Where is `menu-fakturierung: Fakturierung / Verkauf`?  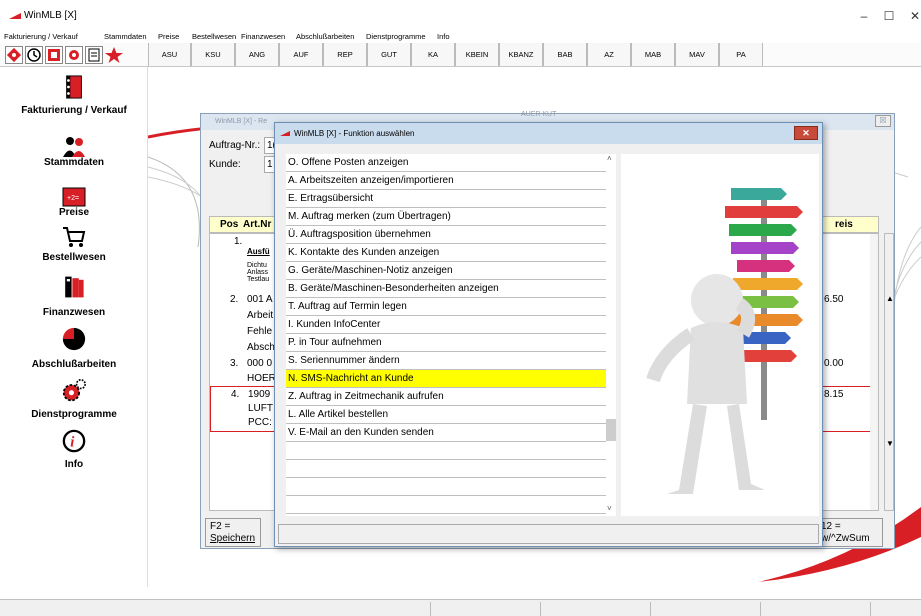 menu-fakturierung: Fakturierung / Verkauf is located at coordinates (41, 36).